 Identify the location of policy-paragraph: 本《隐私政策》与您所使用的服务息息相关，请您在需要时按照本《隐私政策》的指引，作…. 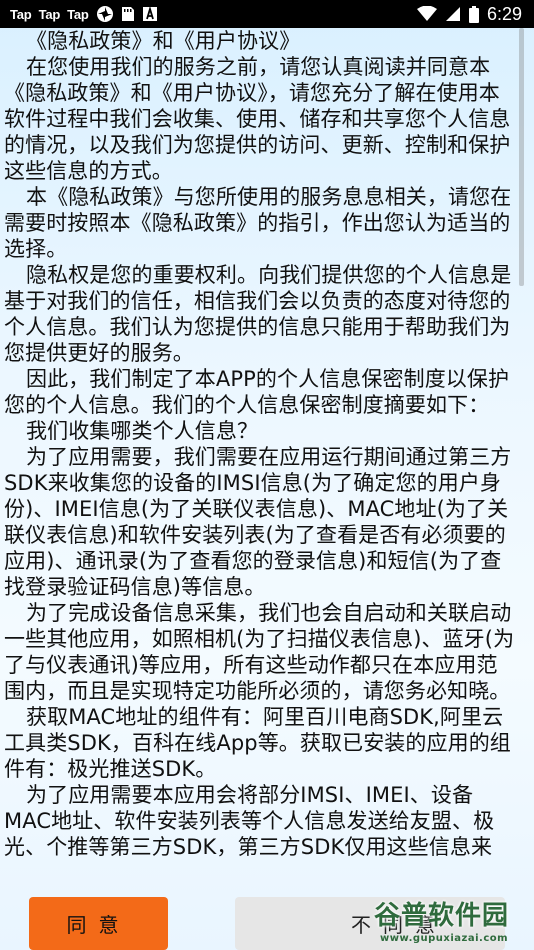
(258, 223).